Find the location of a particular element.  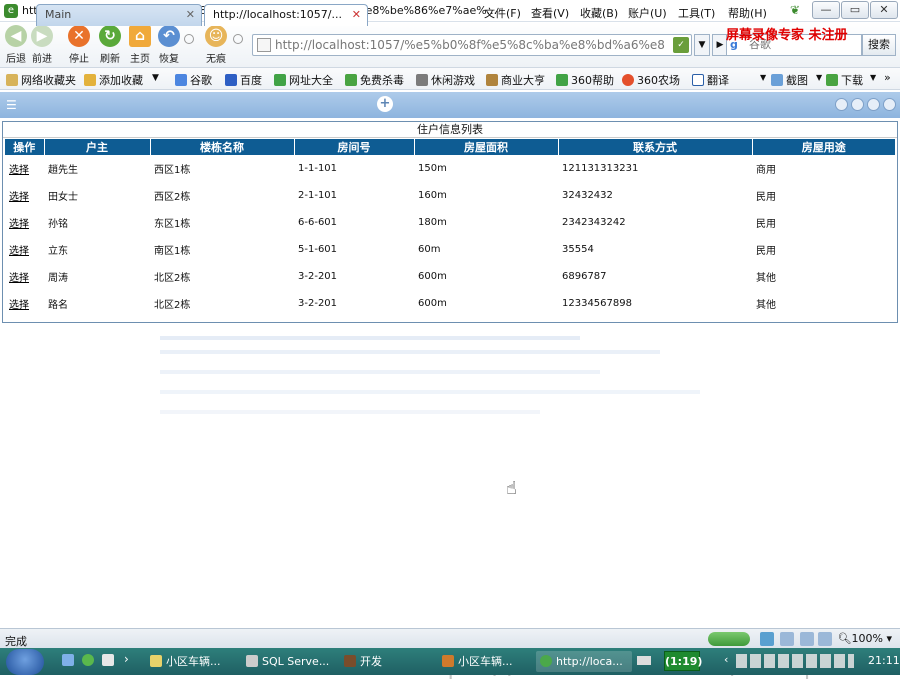

menu-file: 文件(F) is located at coordinates (502, 13).